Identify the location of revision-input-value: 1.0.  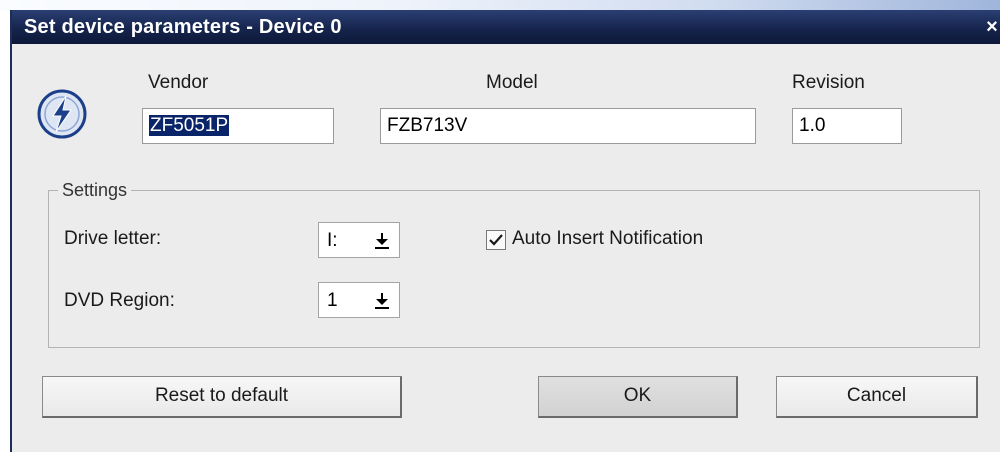
(812, 125).